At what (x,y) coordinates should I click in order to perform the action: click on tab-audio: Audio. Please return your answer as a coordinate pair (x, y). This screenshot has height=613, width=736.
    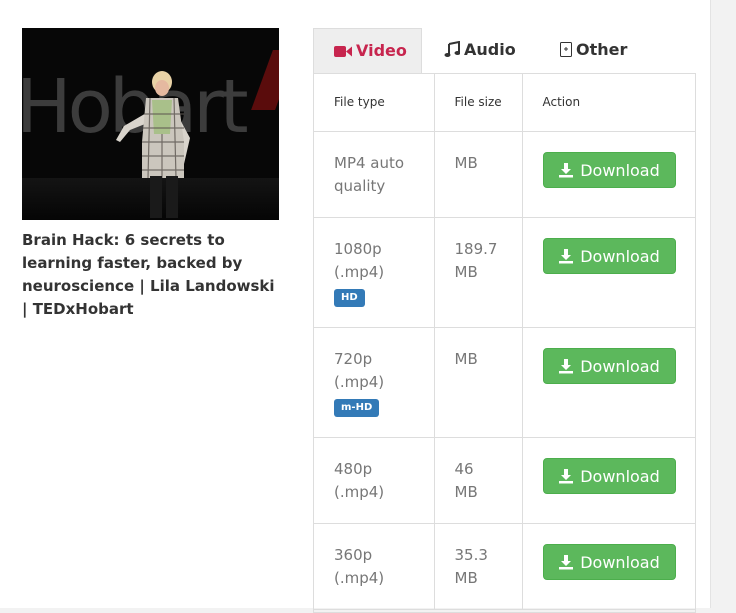
    Looking at the image, I should click on (489, 50).